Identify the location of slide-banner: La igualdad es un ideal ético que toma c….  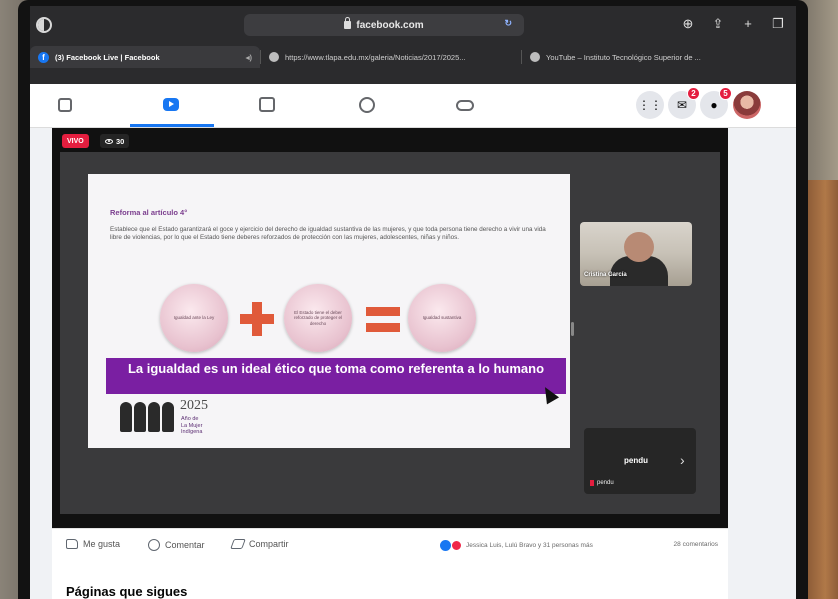
(336, 376).